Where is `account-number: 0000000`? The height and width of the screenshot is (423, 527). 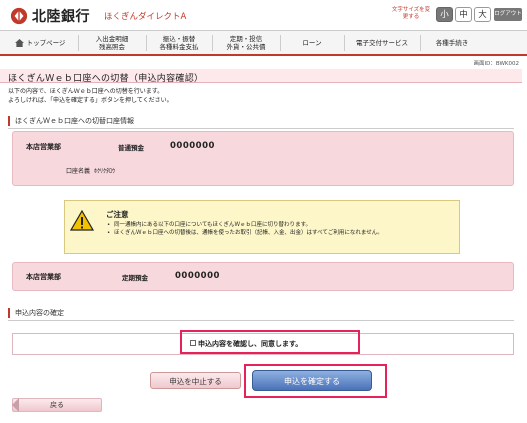
account-number: 0000000 is located at coordinates (192, 146).